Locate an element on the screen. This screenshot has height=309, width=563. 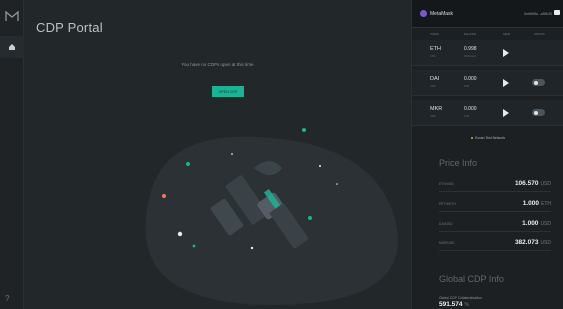
price-pair: ETH/USD is located at coordinates (446, 184).